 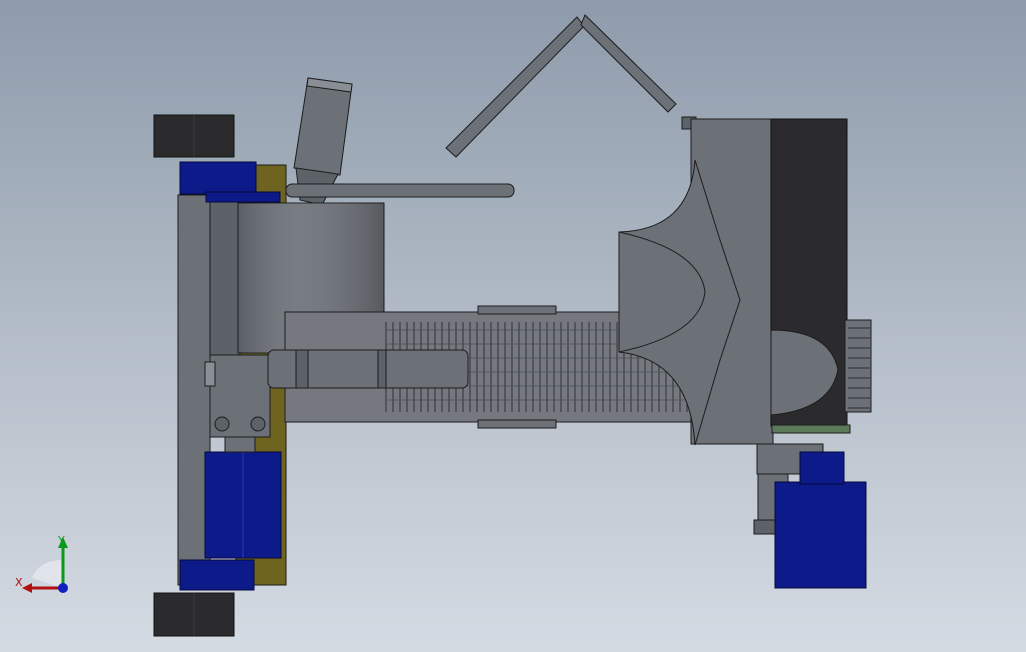 What do you see at coordinates (400, 190) in the screenshot?
I see `horizontal-guide-rod` at bounding box center [400, 190].